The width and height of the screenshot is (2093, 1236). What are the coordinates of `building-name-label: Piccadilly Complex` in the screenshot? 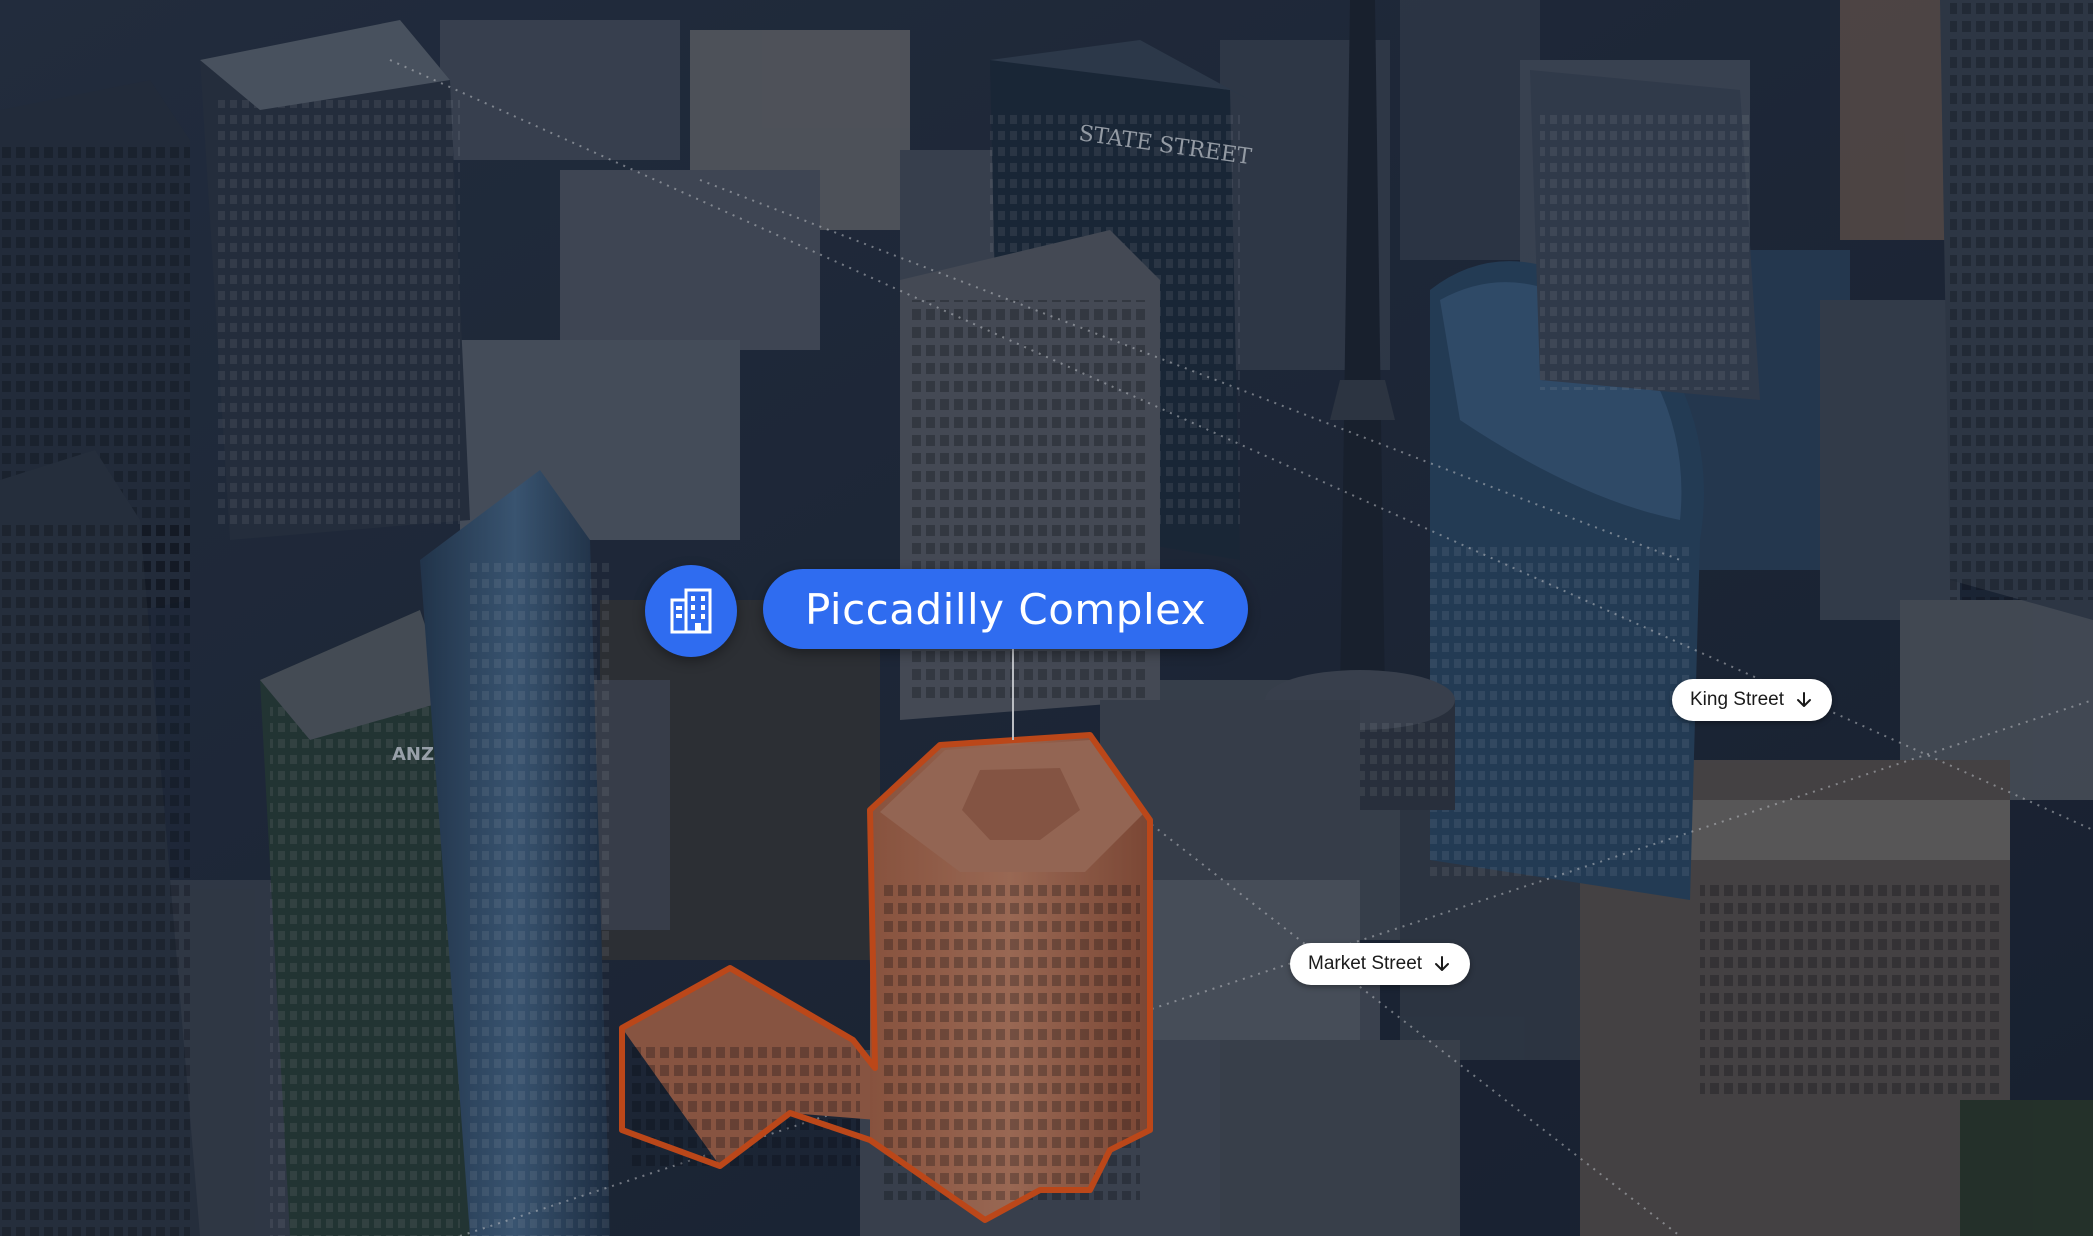 It's located at (1006, 609).